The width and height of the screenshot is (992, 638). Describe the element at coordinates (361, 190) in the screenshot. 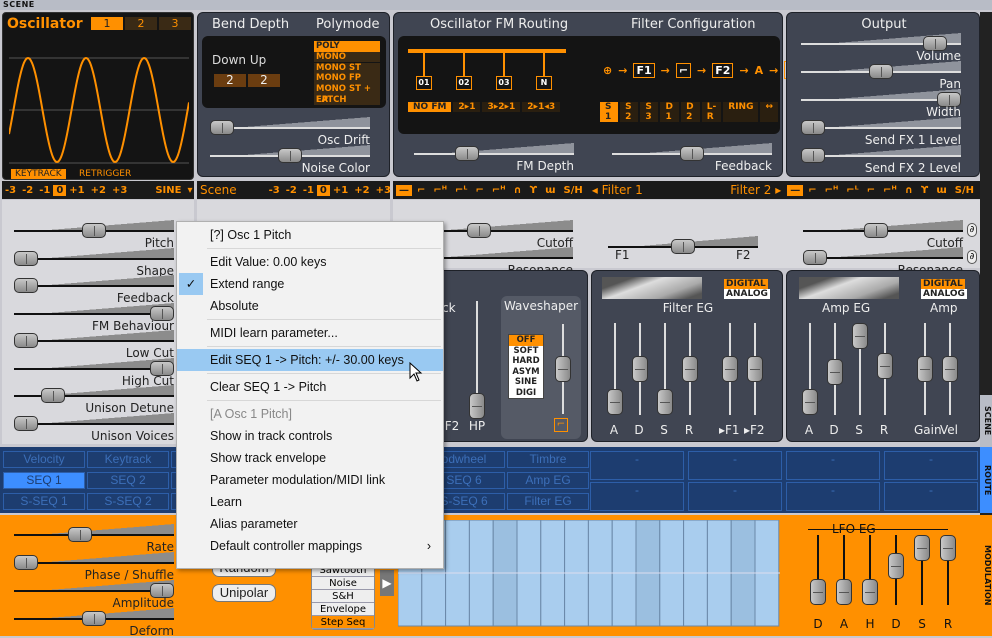

I see `scene-oct-p2: +2` at that location.